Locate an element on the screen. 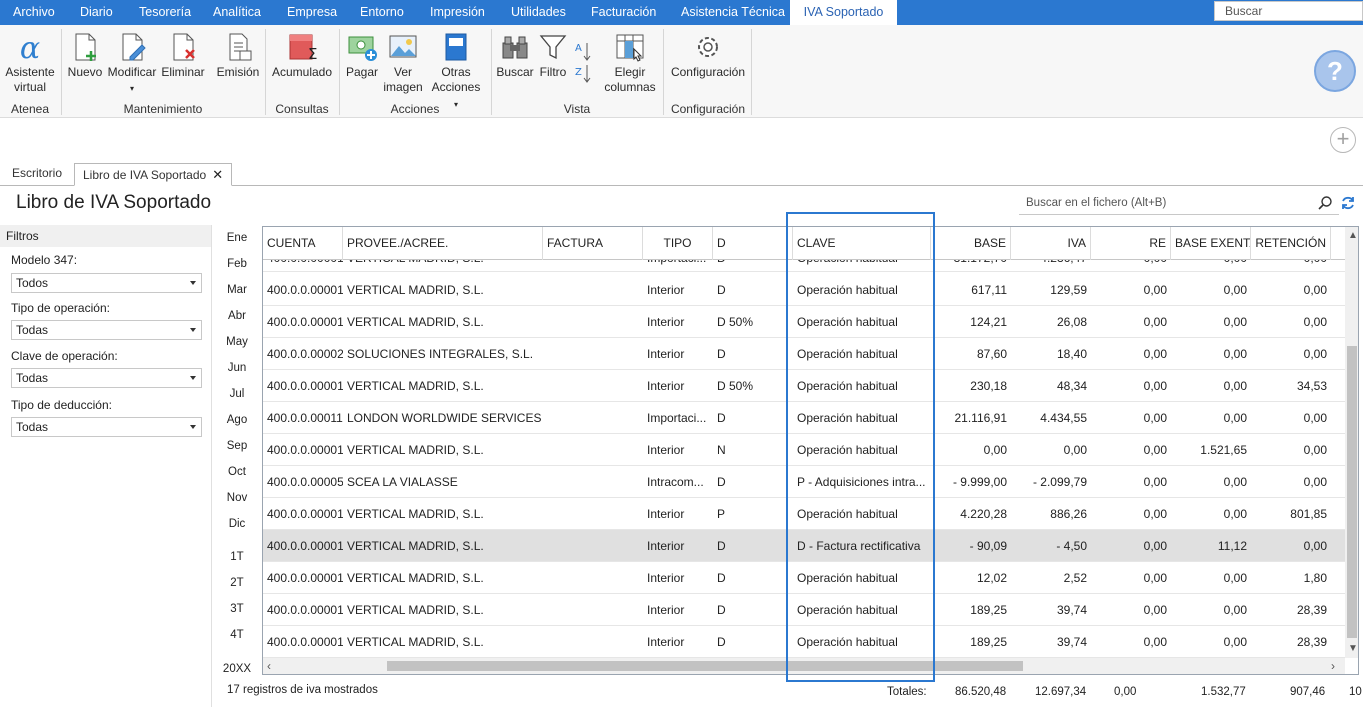 The image size is (1363, 707). cell-base: 189,25 is located at coordinates (988, 610).